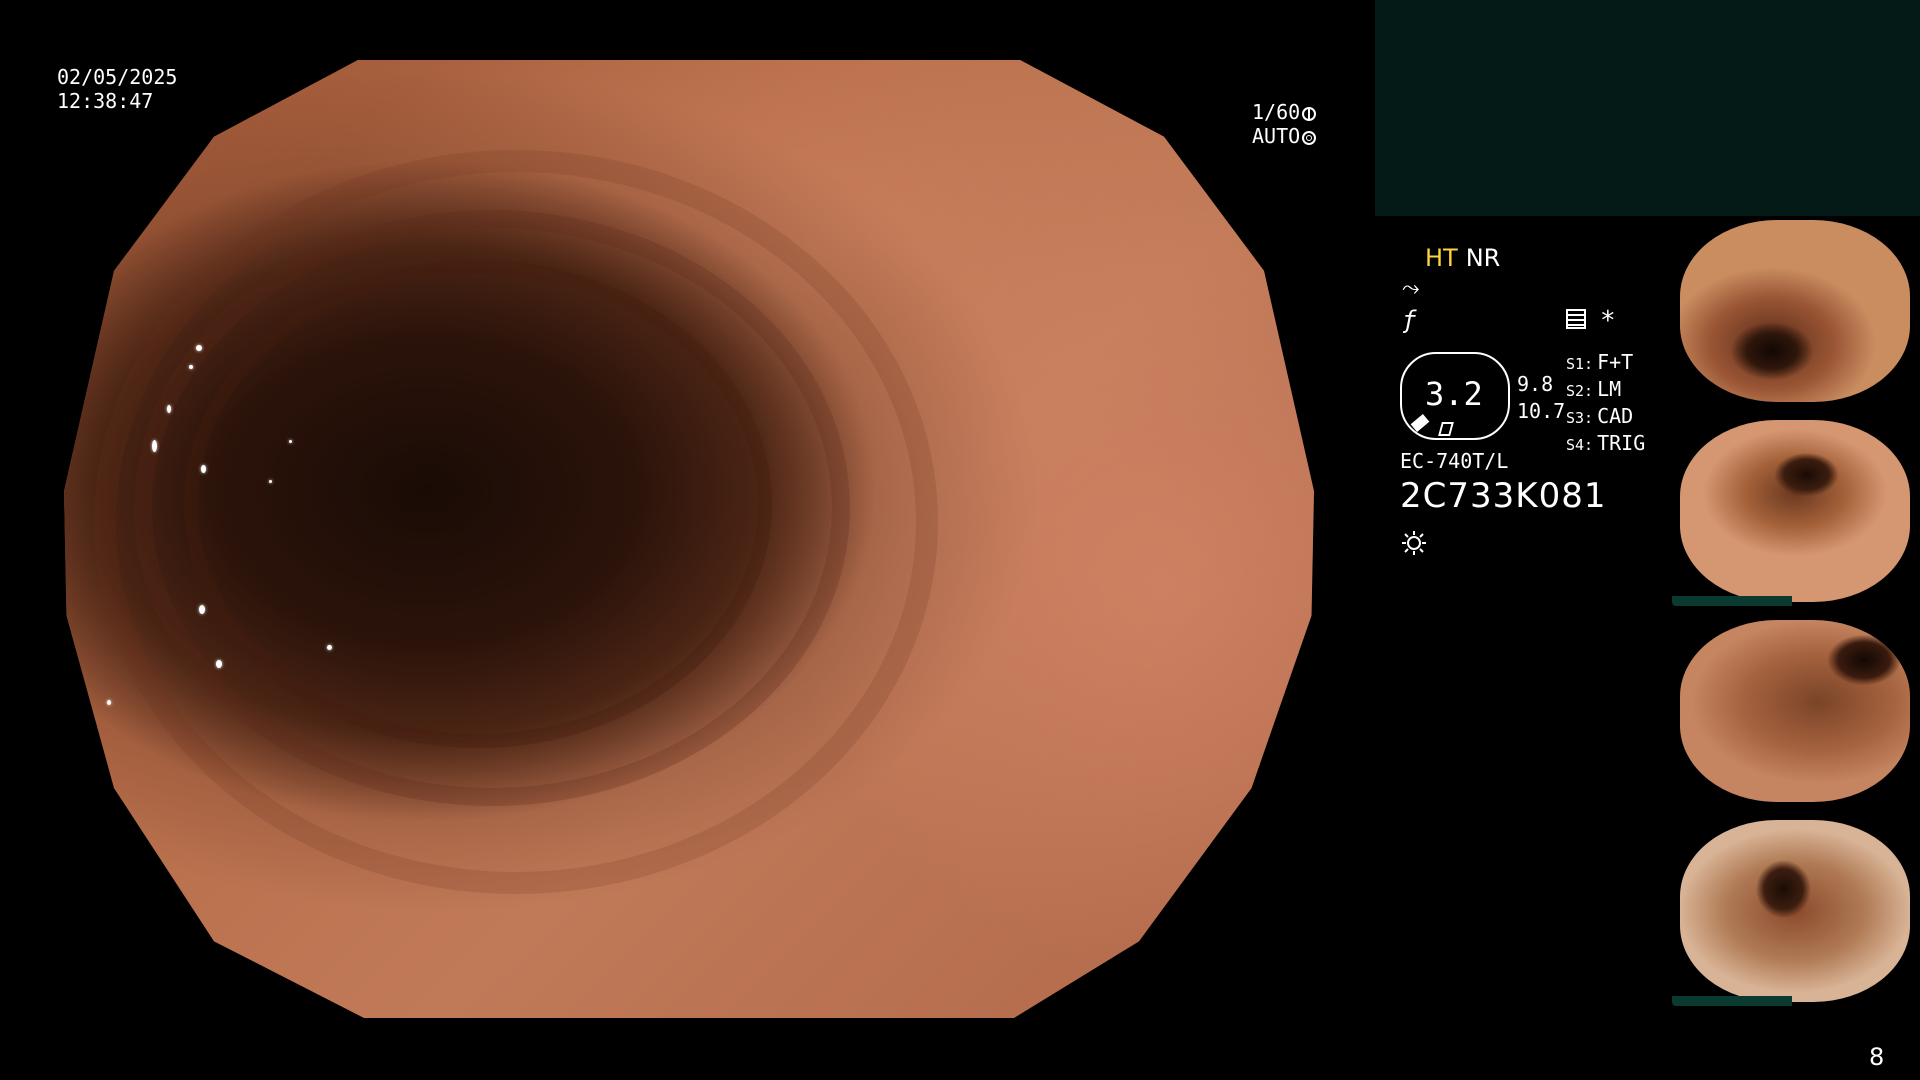  I want to click on exposure-readout: 1/60 AUTO, so click(1284, 124).